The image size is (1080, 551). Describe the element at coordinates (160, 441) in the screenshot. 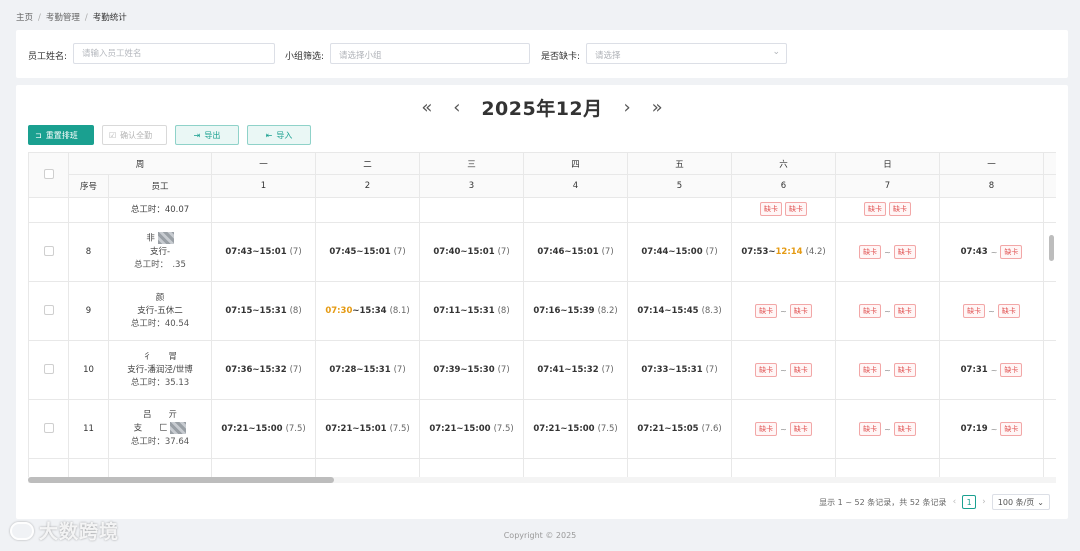

I see `total-hours: 总工时：37.64` at that location.